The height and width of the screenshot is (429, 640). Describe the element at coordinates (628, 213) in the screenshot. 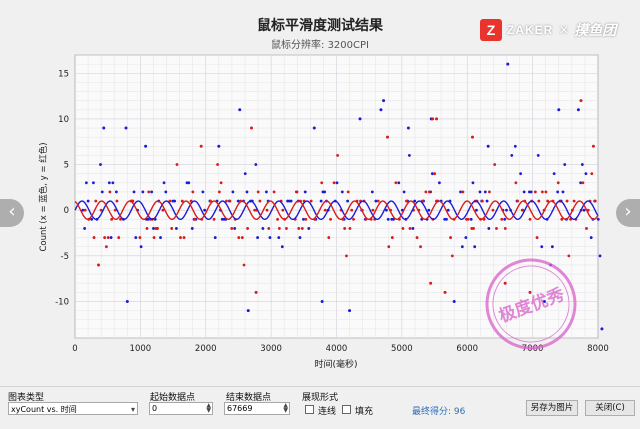

I see `next-image-button: ›` at that location.